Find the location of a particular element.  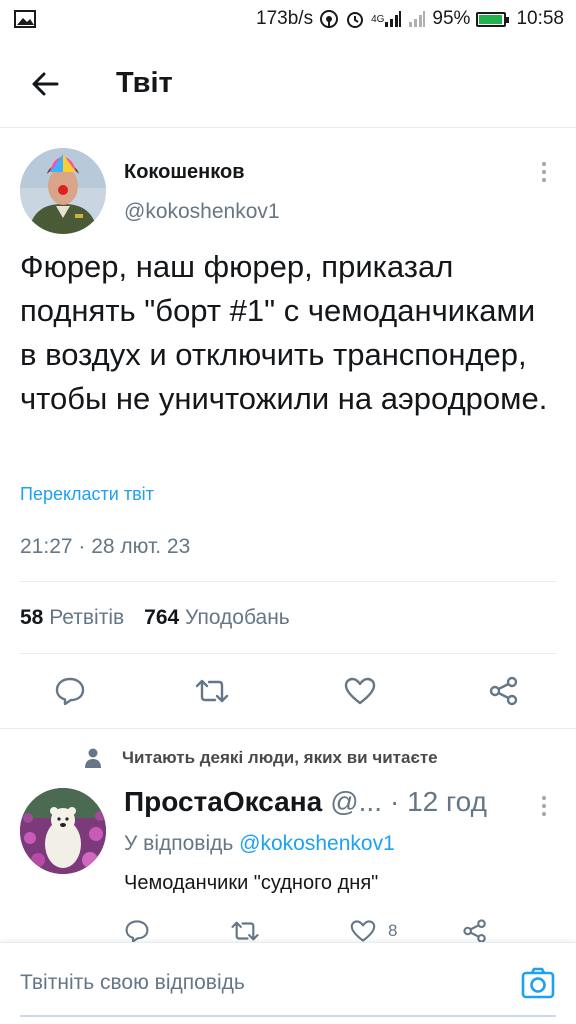

person-icon is located at coordinates (93, 758).